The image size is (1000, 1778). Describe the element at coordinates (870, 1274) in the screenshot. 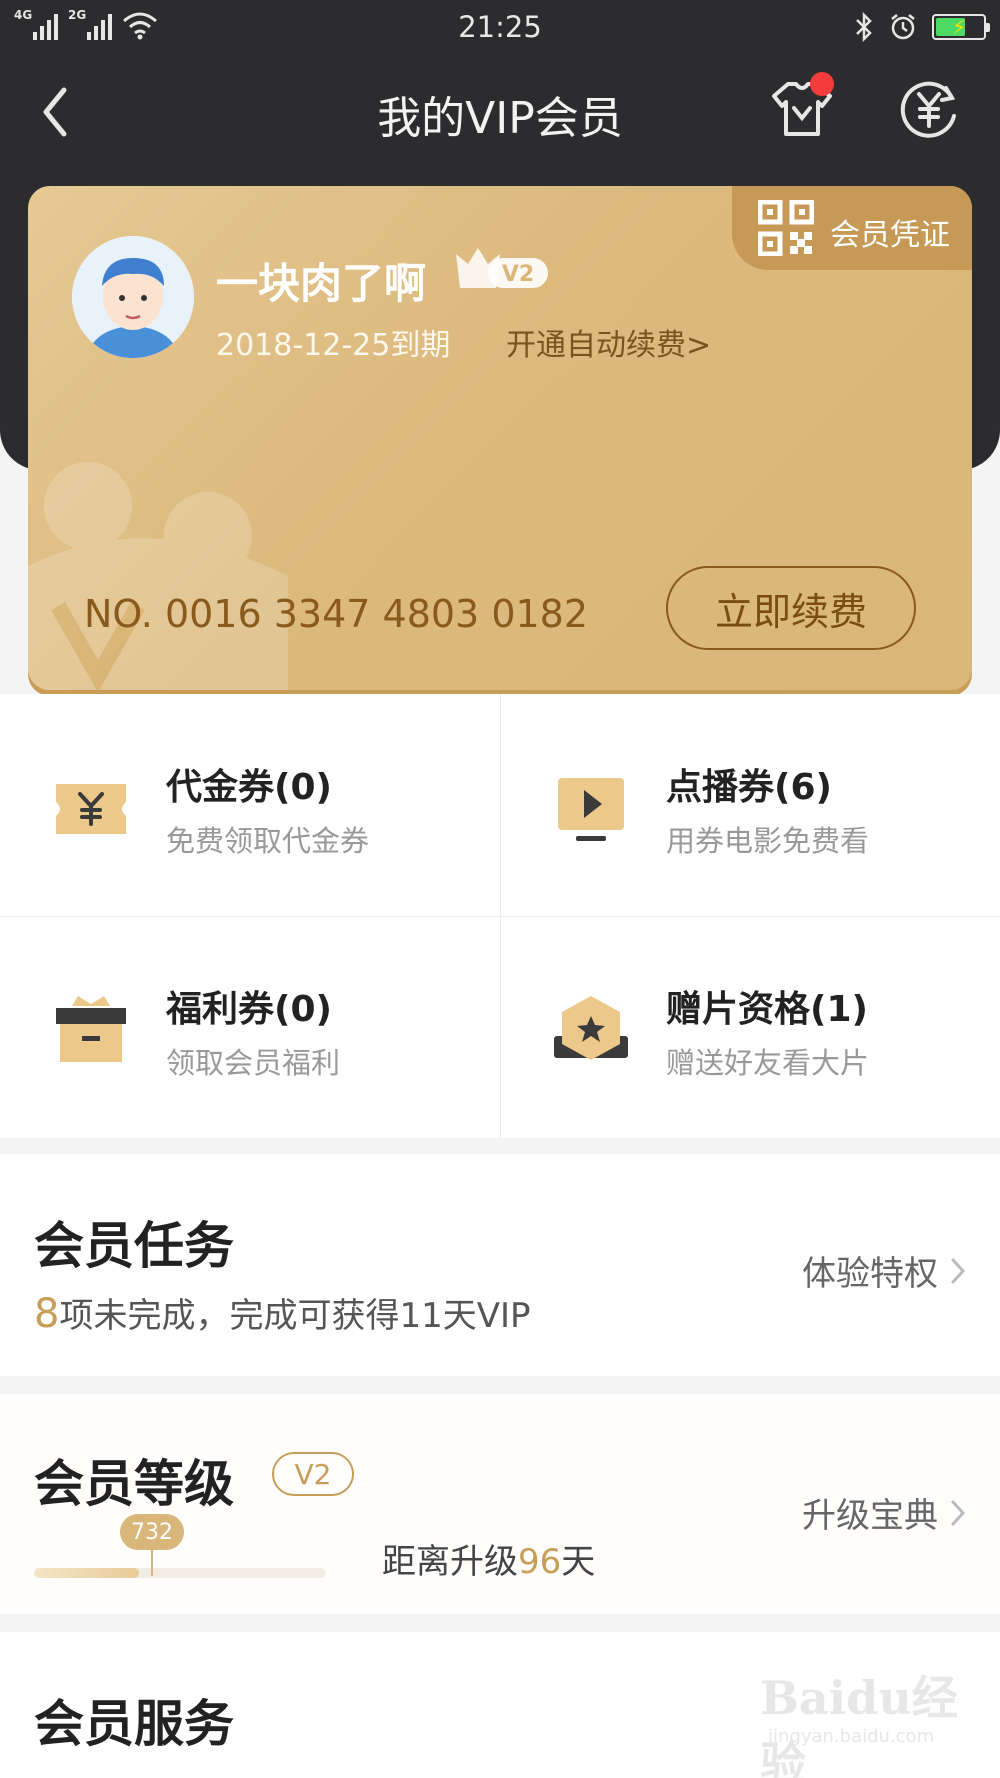

I see `experience-privilege-label: 体验特权` at that location.